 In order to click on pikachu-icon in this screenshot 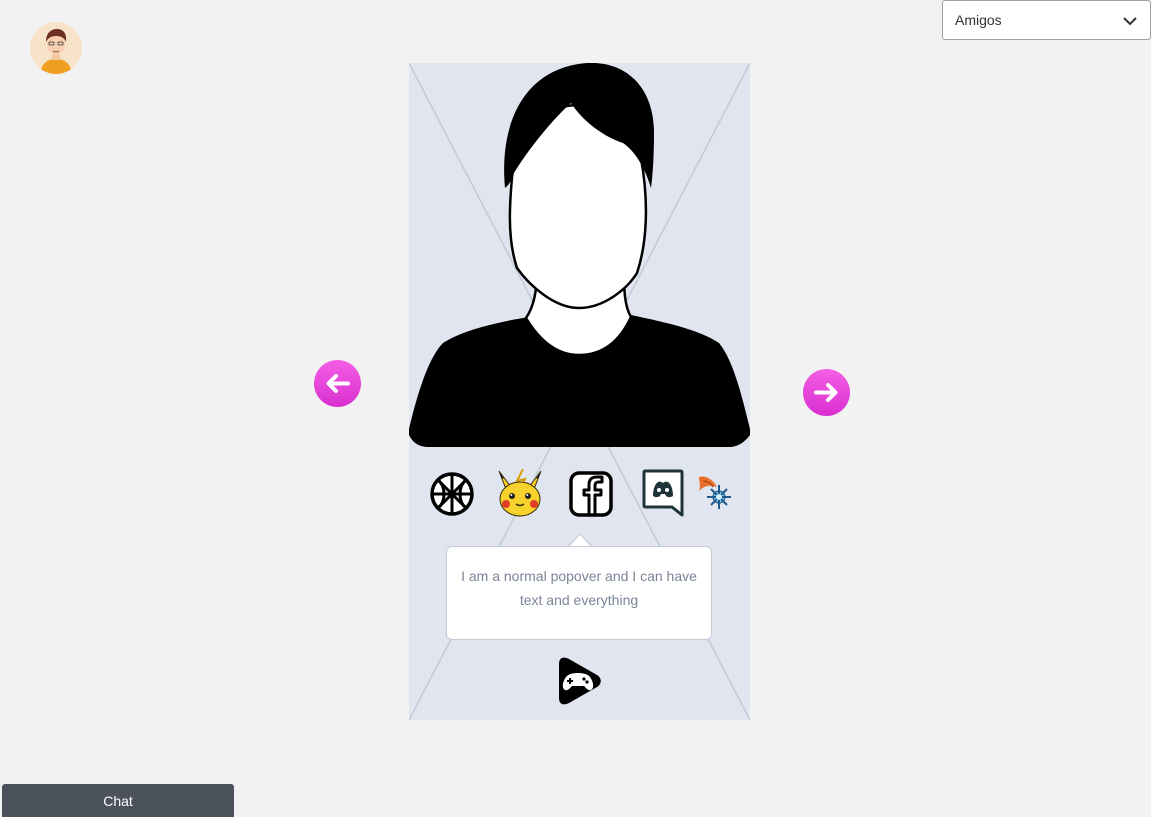, I will do `click(520, 493)`.